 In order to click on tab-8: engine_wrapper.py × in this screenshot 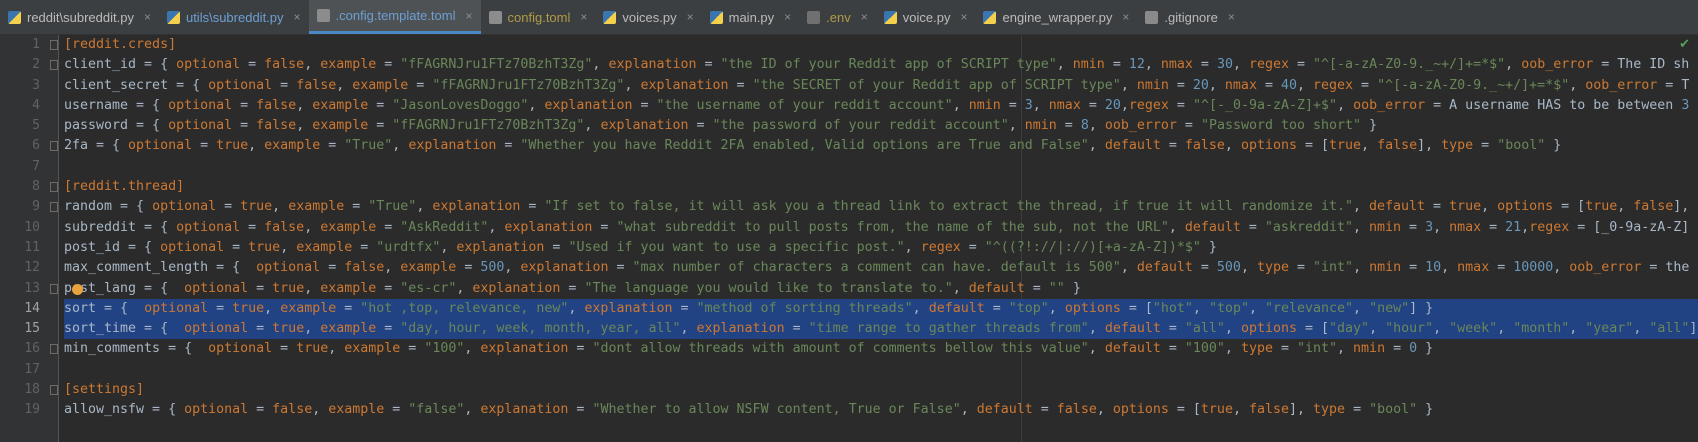, I will do `click(1056, 17)`.